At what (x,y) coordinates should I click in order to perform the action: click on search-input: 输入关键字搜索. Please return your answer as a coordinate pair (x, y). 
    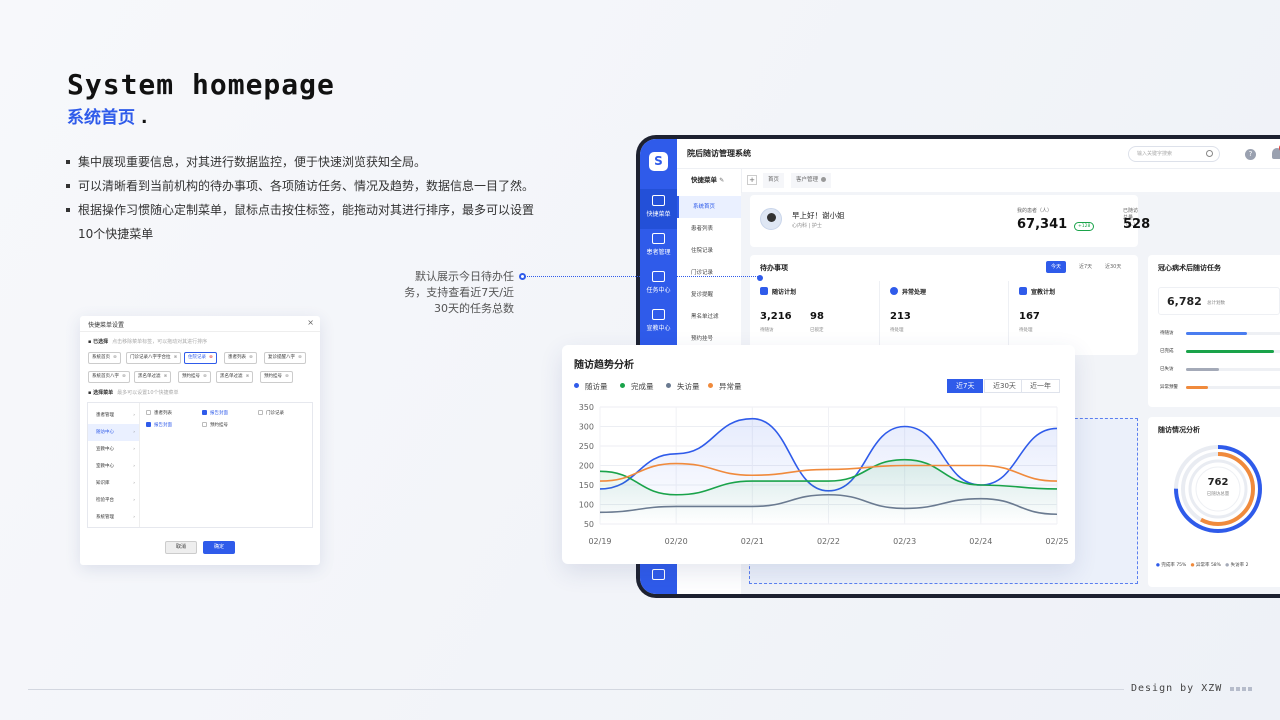
    Looking at the image, I should click on (1174, 154).